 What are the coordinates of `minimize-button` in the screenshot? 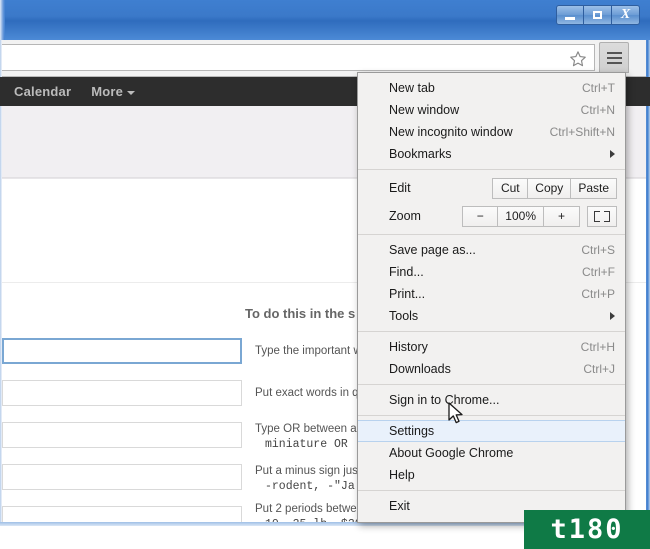 It's located at (570, 15).